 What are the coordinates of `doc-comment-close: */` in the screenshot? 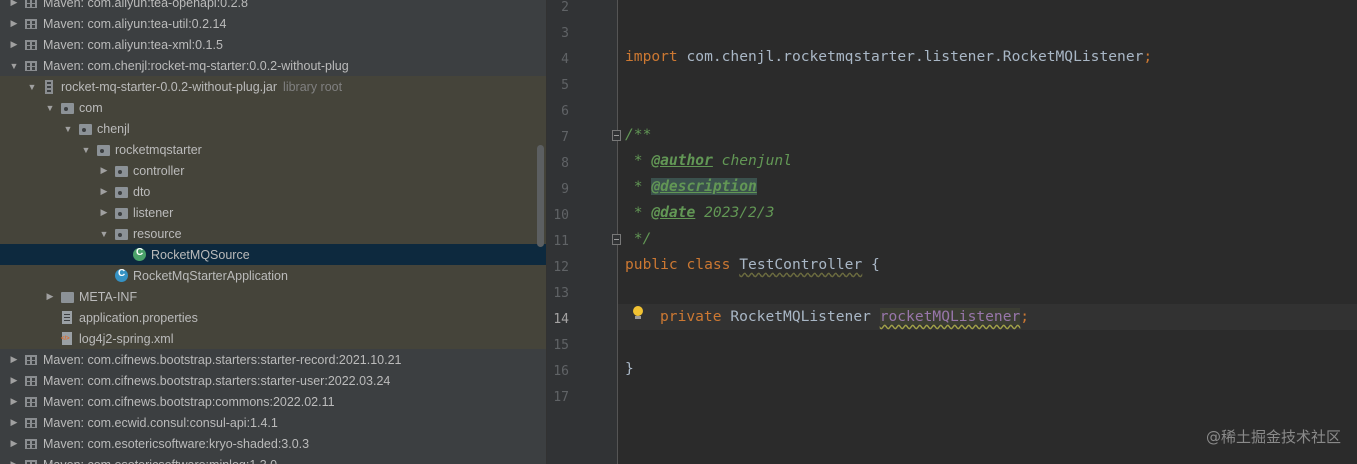 It's located at (638, 238).